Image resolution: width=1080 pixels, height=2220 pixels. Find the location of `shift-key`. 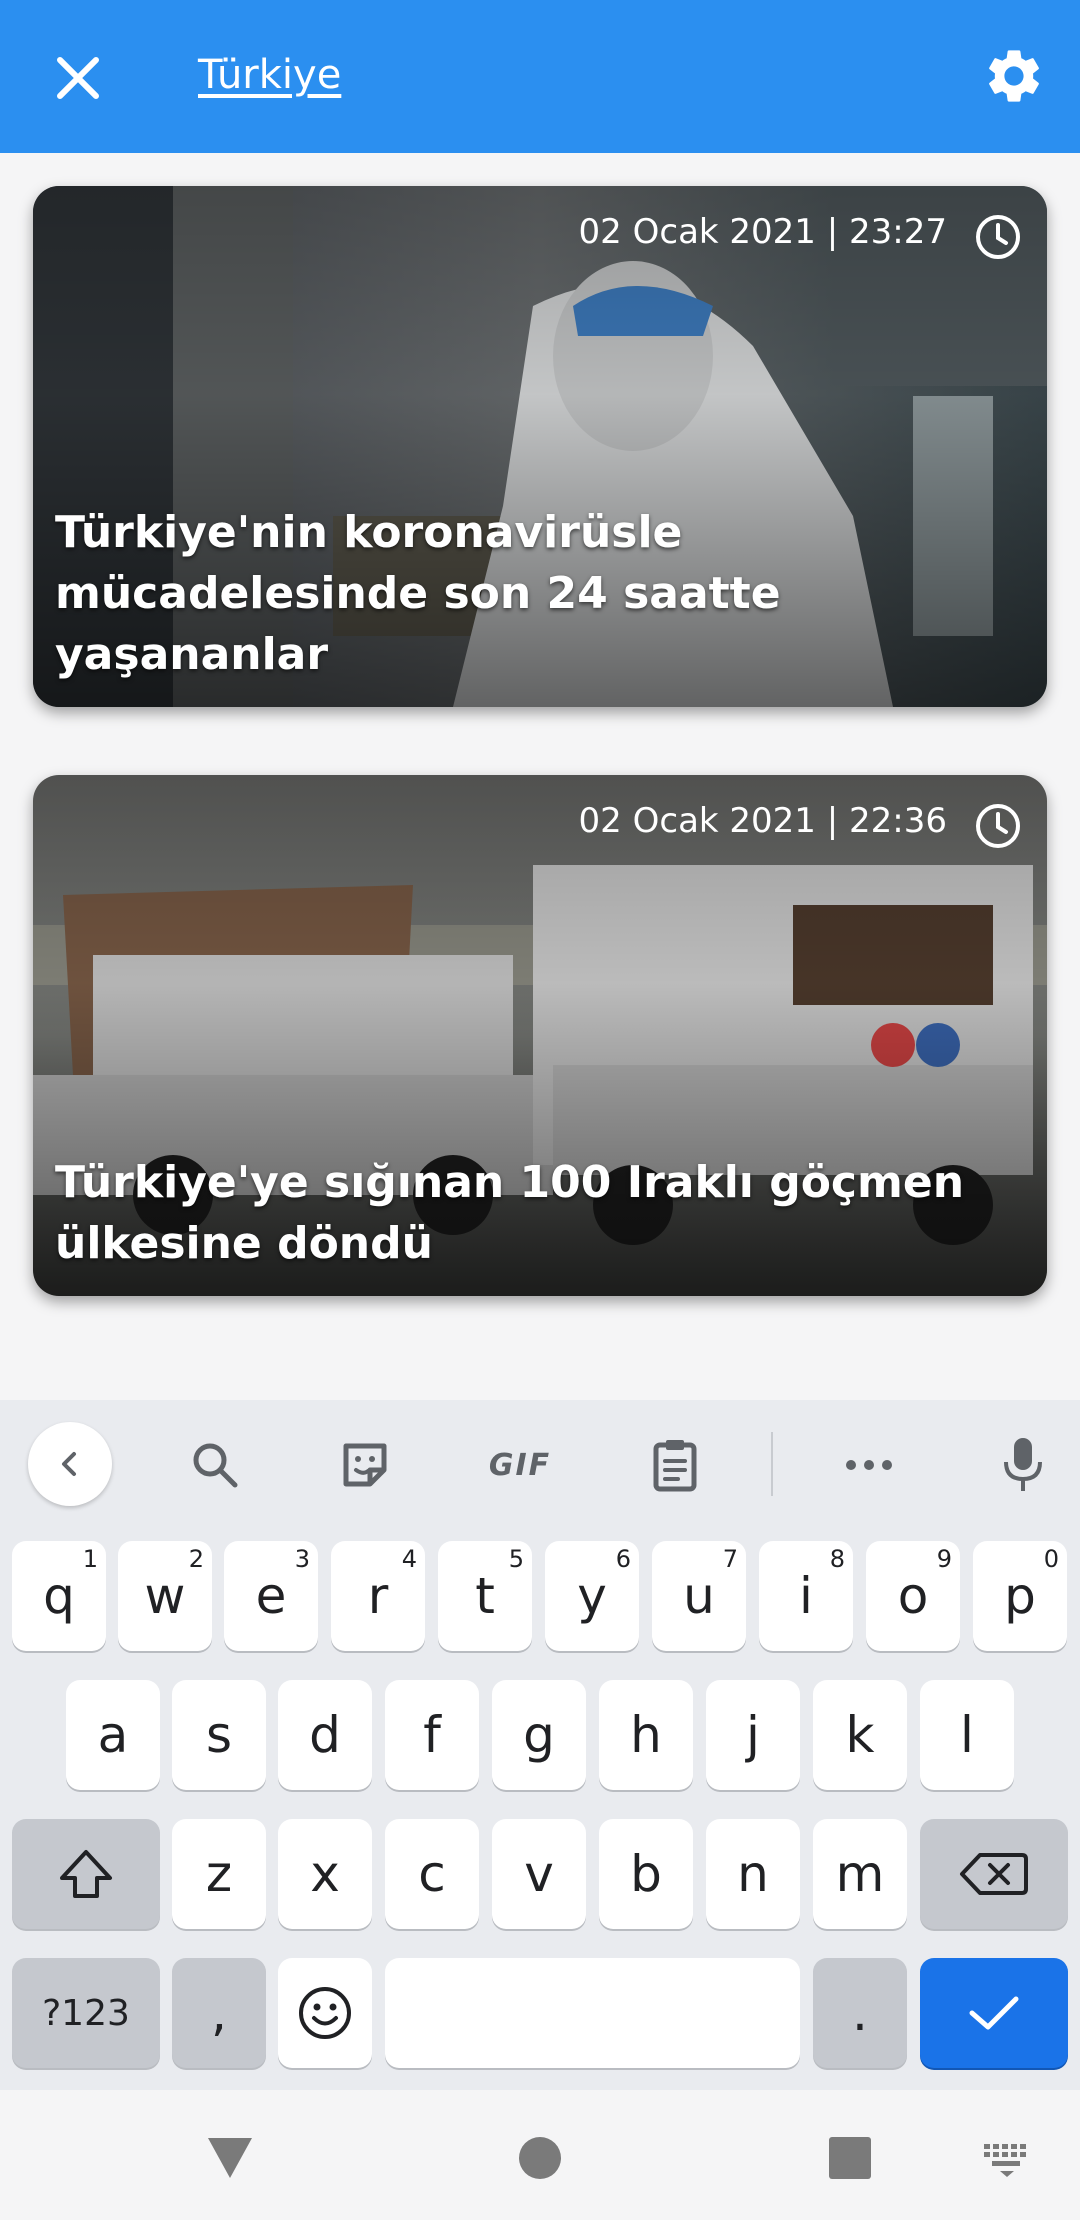

shift-key is located at coordinates (86, 1874).